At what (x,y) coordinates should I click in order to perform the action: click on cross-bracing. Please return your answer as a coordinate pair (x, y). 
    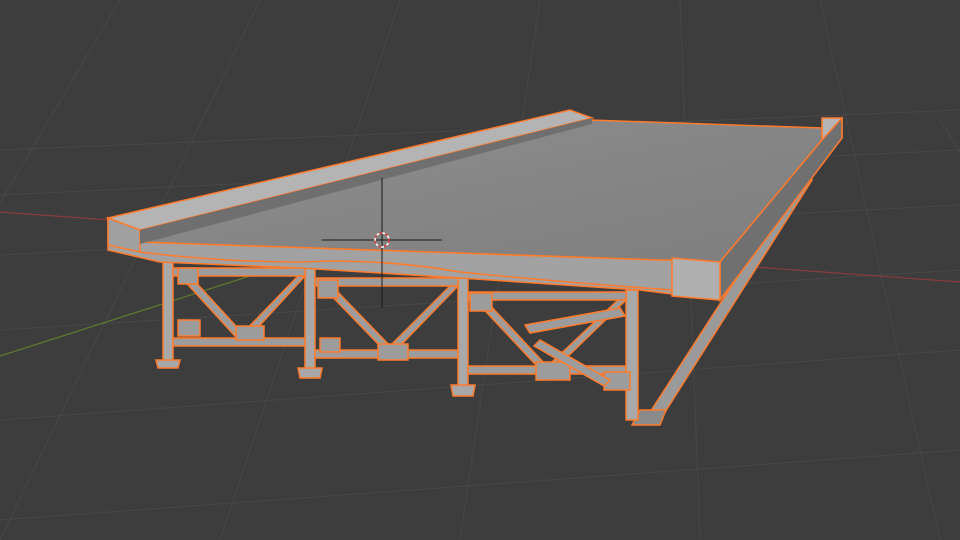
    Looking at the image, I should click on (401, 329).